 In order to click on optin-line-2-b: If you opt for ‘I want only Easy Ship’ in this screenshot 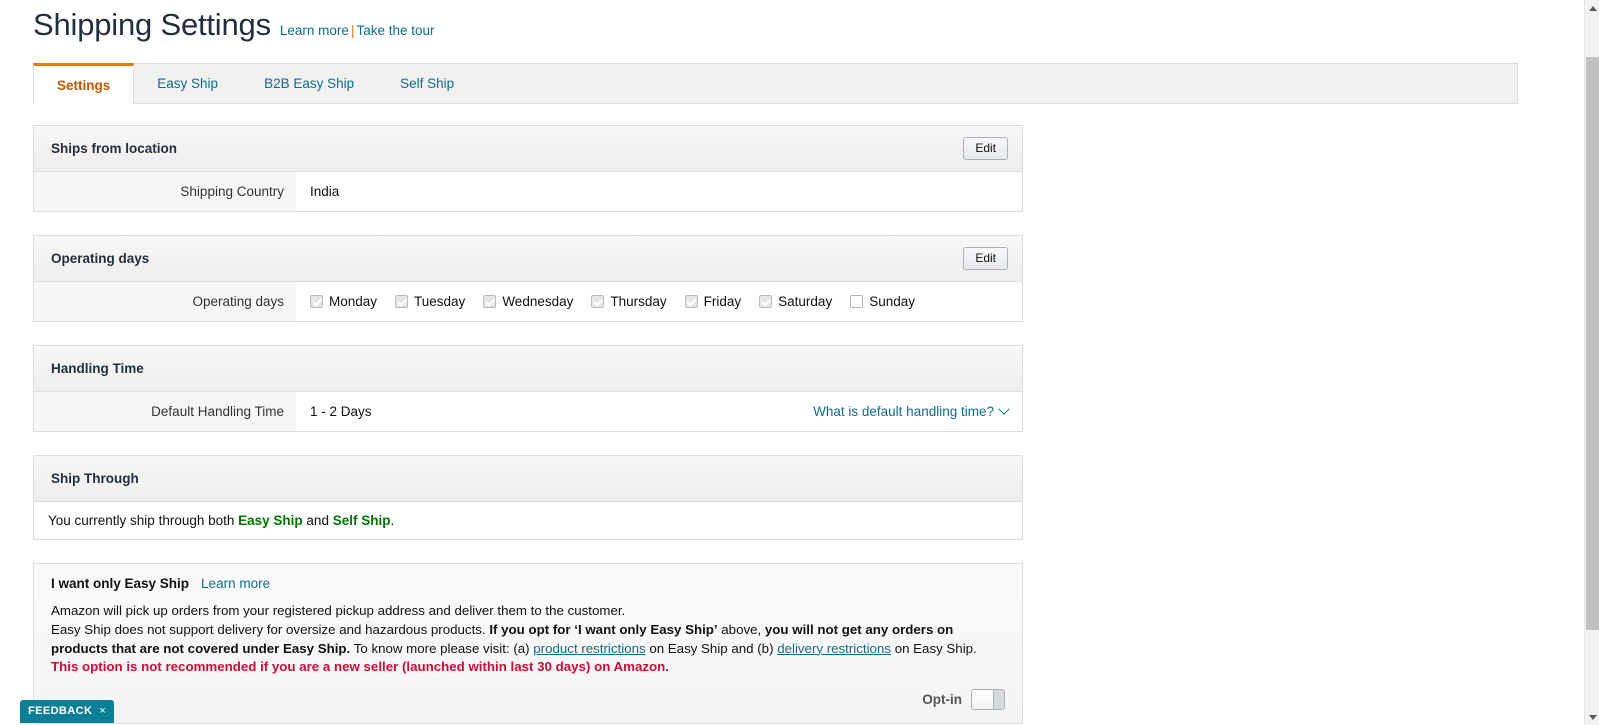, I will do `click(603, 629)`.